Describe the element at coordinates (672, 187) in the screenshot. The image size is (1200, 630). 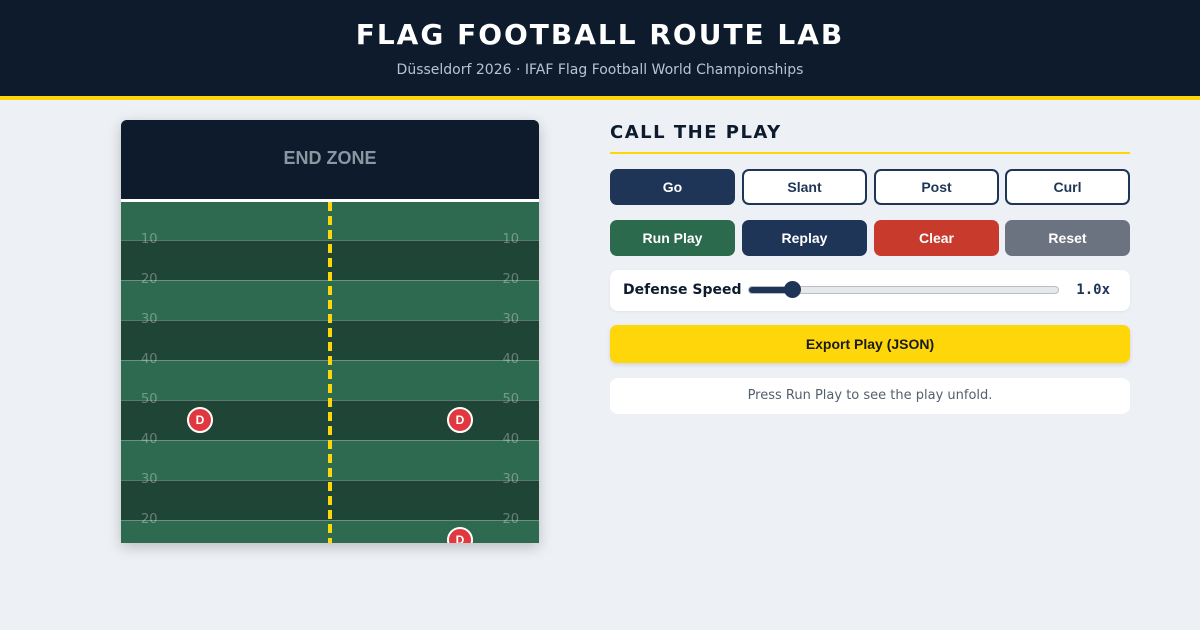
I see `route-button-go: Go` at that location.